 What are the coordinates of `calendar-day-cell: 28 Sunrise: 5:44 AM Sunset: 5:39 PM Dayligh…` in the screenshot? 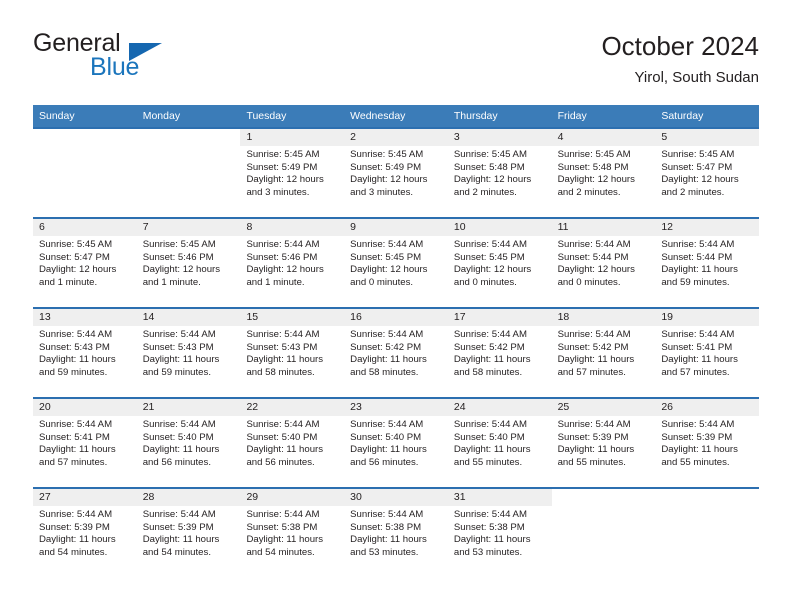 It's located at (188, 532).